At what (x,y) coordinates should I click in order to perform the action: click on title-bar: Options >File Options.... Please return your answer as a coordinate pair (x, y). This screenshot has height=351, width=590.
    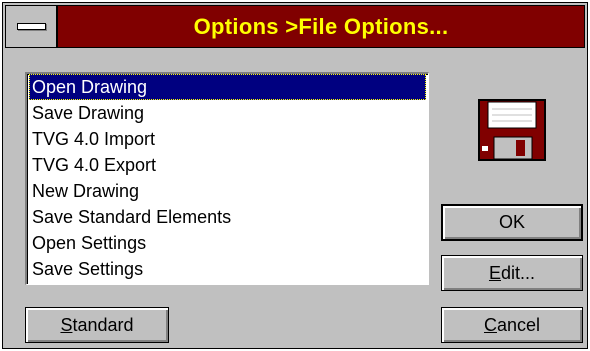
    Looking at the image, I should click on (295, 26).